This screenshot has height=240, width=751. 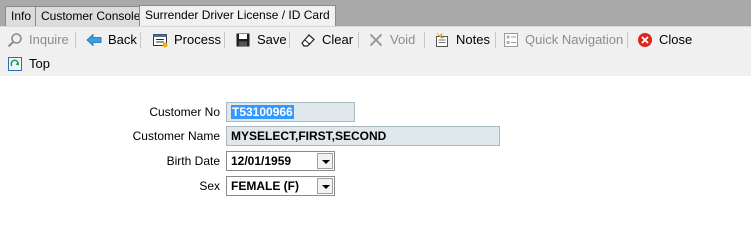 What do you see at coordinates (403, 39) in the screenshot?
I see `void-label: Void` at bounding box center [403, 39].